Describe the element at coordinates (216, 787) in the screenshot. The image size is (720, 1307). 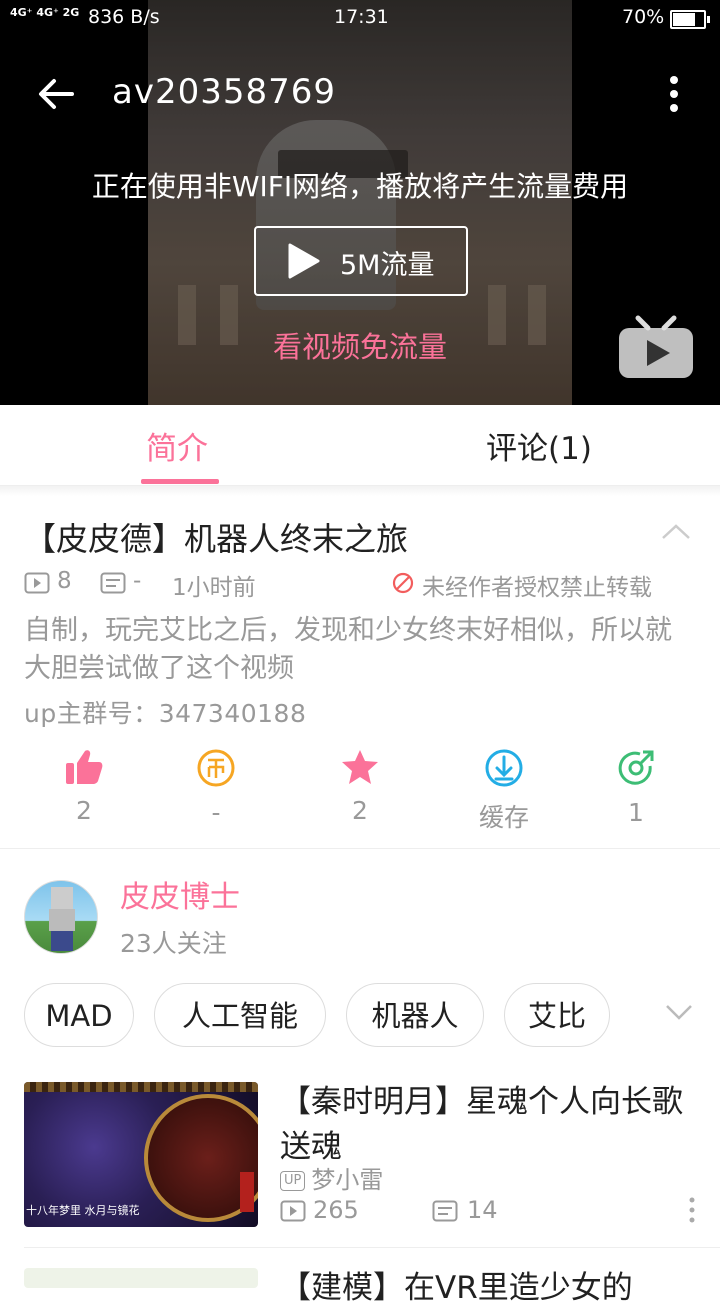
I see `coin-button: -` at that location.